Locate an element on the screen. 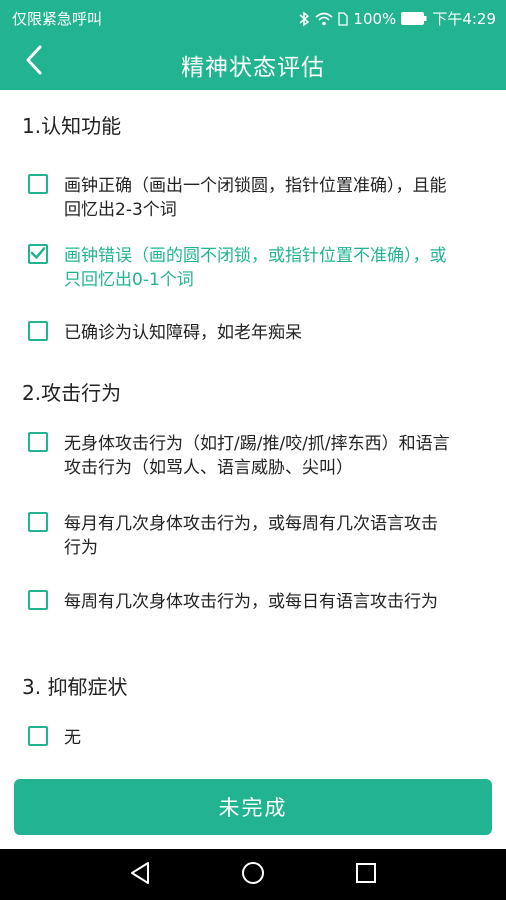  section-title-aggression: 2.攻击行为 is located at coordinates (72, 393).